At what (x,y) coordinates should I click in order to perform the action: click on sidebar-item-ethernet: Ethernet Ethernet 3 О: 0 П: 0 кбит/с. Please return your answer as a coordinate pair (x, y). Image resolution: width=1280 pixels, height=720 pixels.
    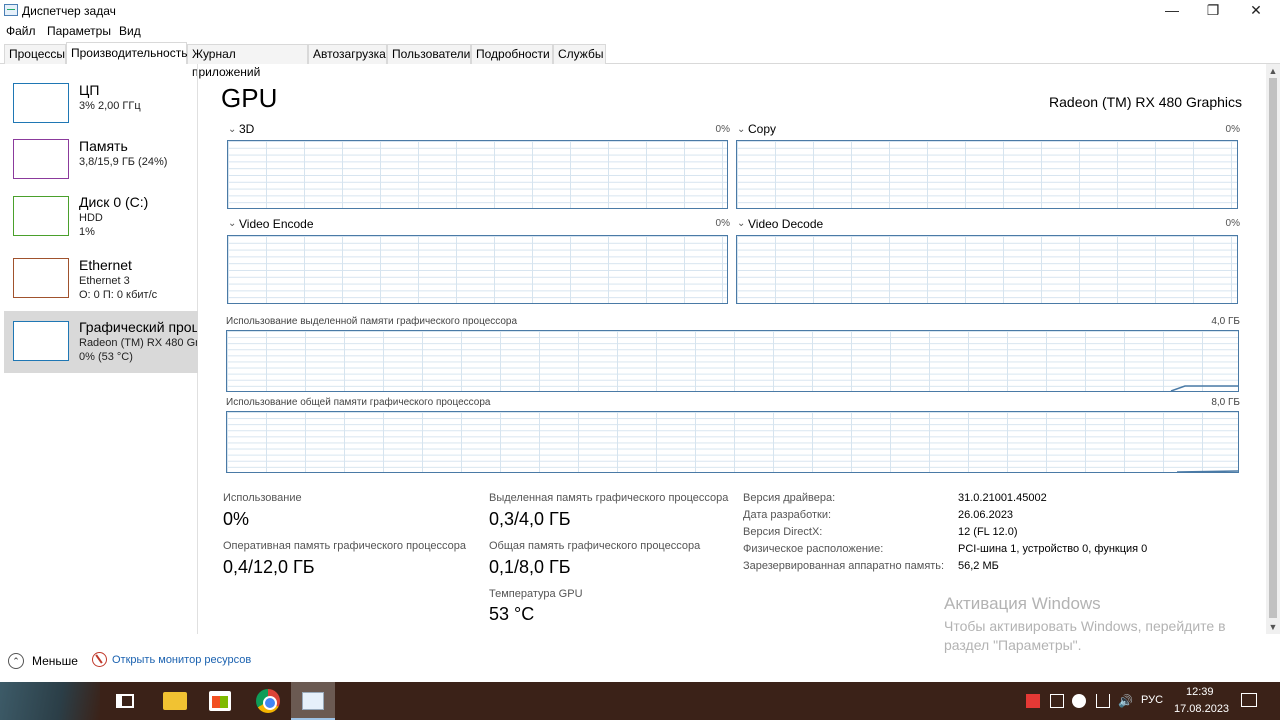
    Looking at the image, I should click on (101, 282).